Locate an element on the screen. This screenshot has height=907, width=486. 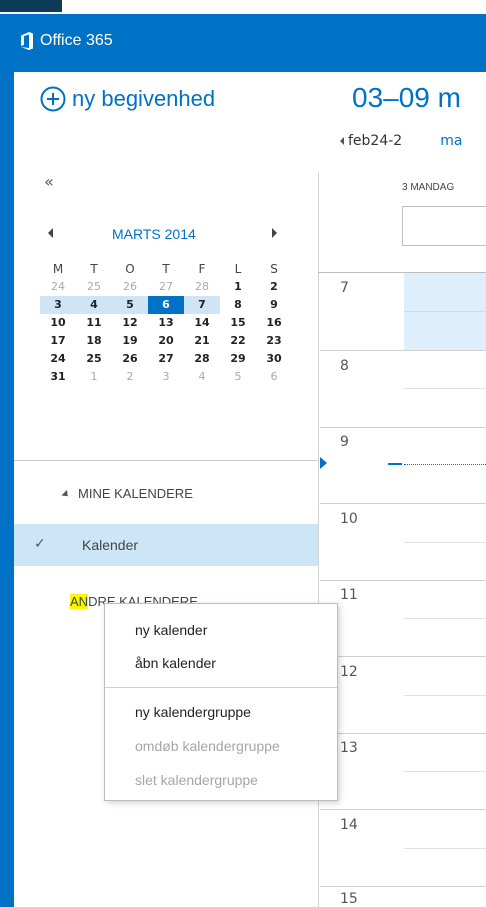
mini-calendar-header: MARTS 2014 is located at coordinates (165, 237).